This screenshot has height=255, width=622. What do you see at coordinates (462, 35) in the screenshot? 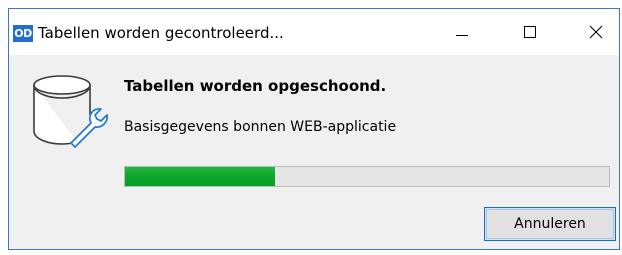
I see `minimize-icon` at bounding box center [462, 35].